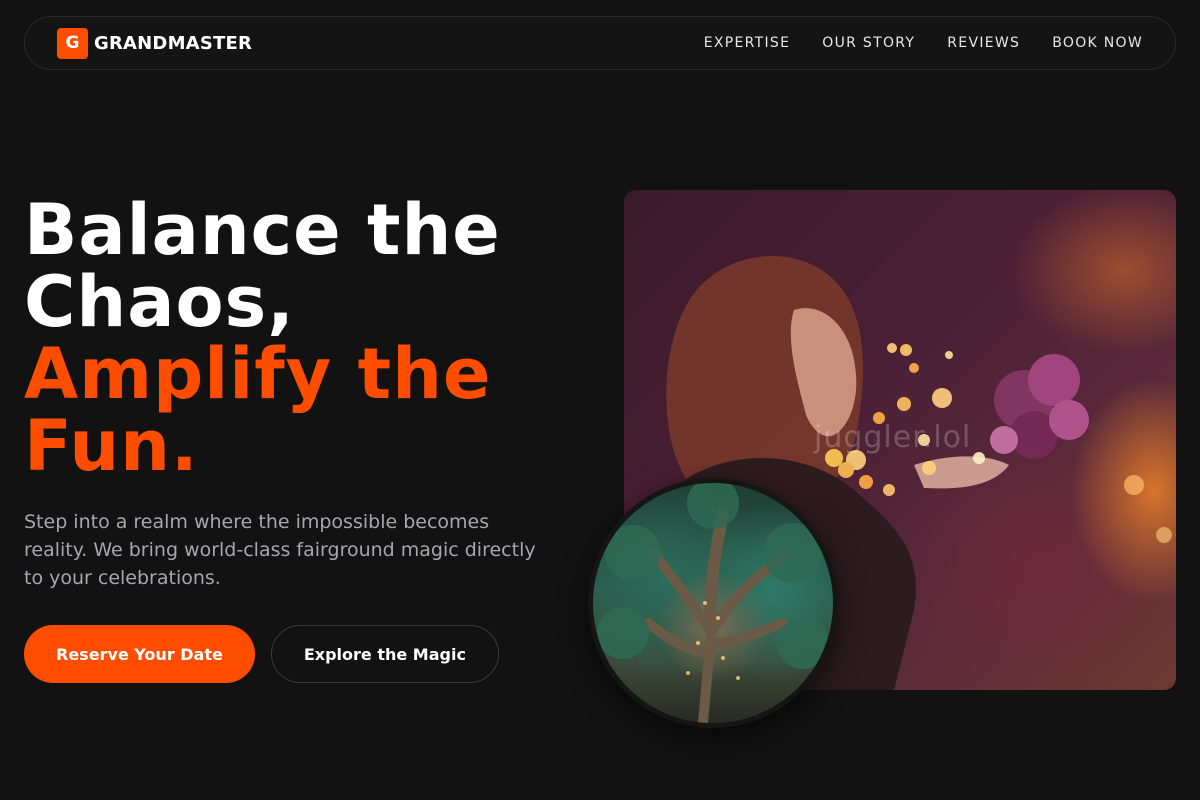 This screenshot has width=1200, height=800. Describe the element at coordinates (72, 43) in the screenshot. I see `brand-mark-icon: G` at that location.